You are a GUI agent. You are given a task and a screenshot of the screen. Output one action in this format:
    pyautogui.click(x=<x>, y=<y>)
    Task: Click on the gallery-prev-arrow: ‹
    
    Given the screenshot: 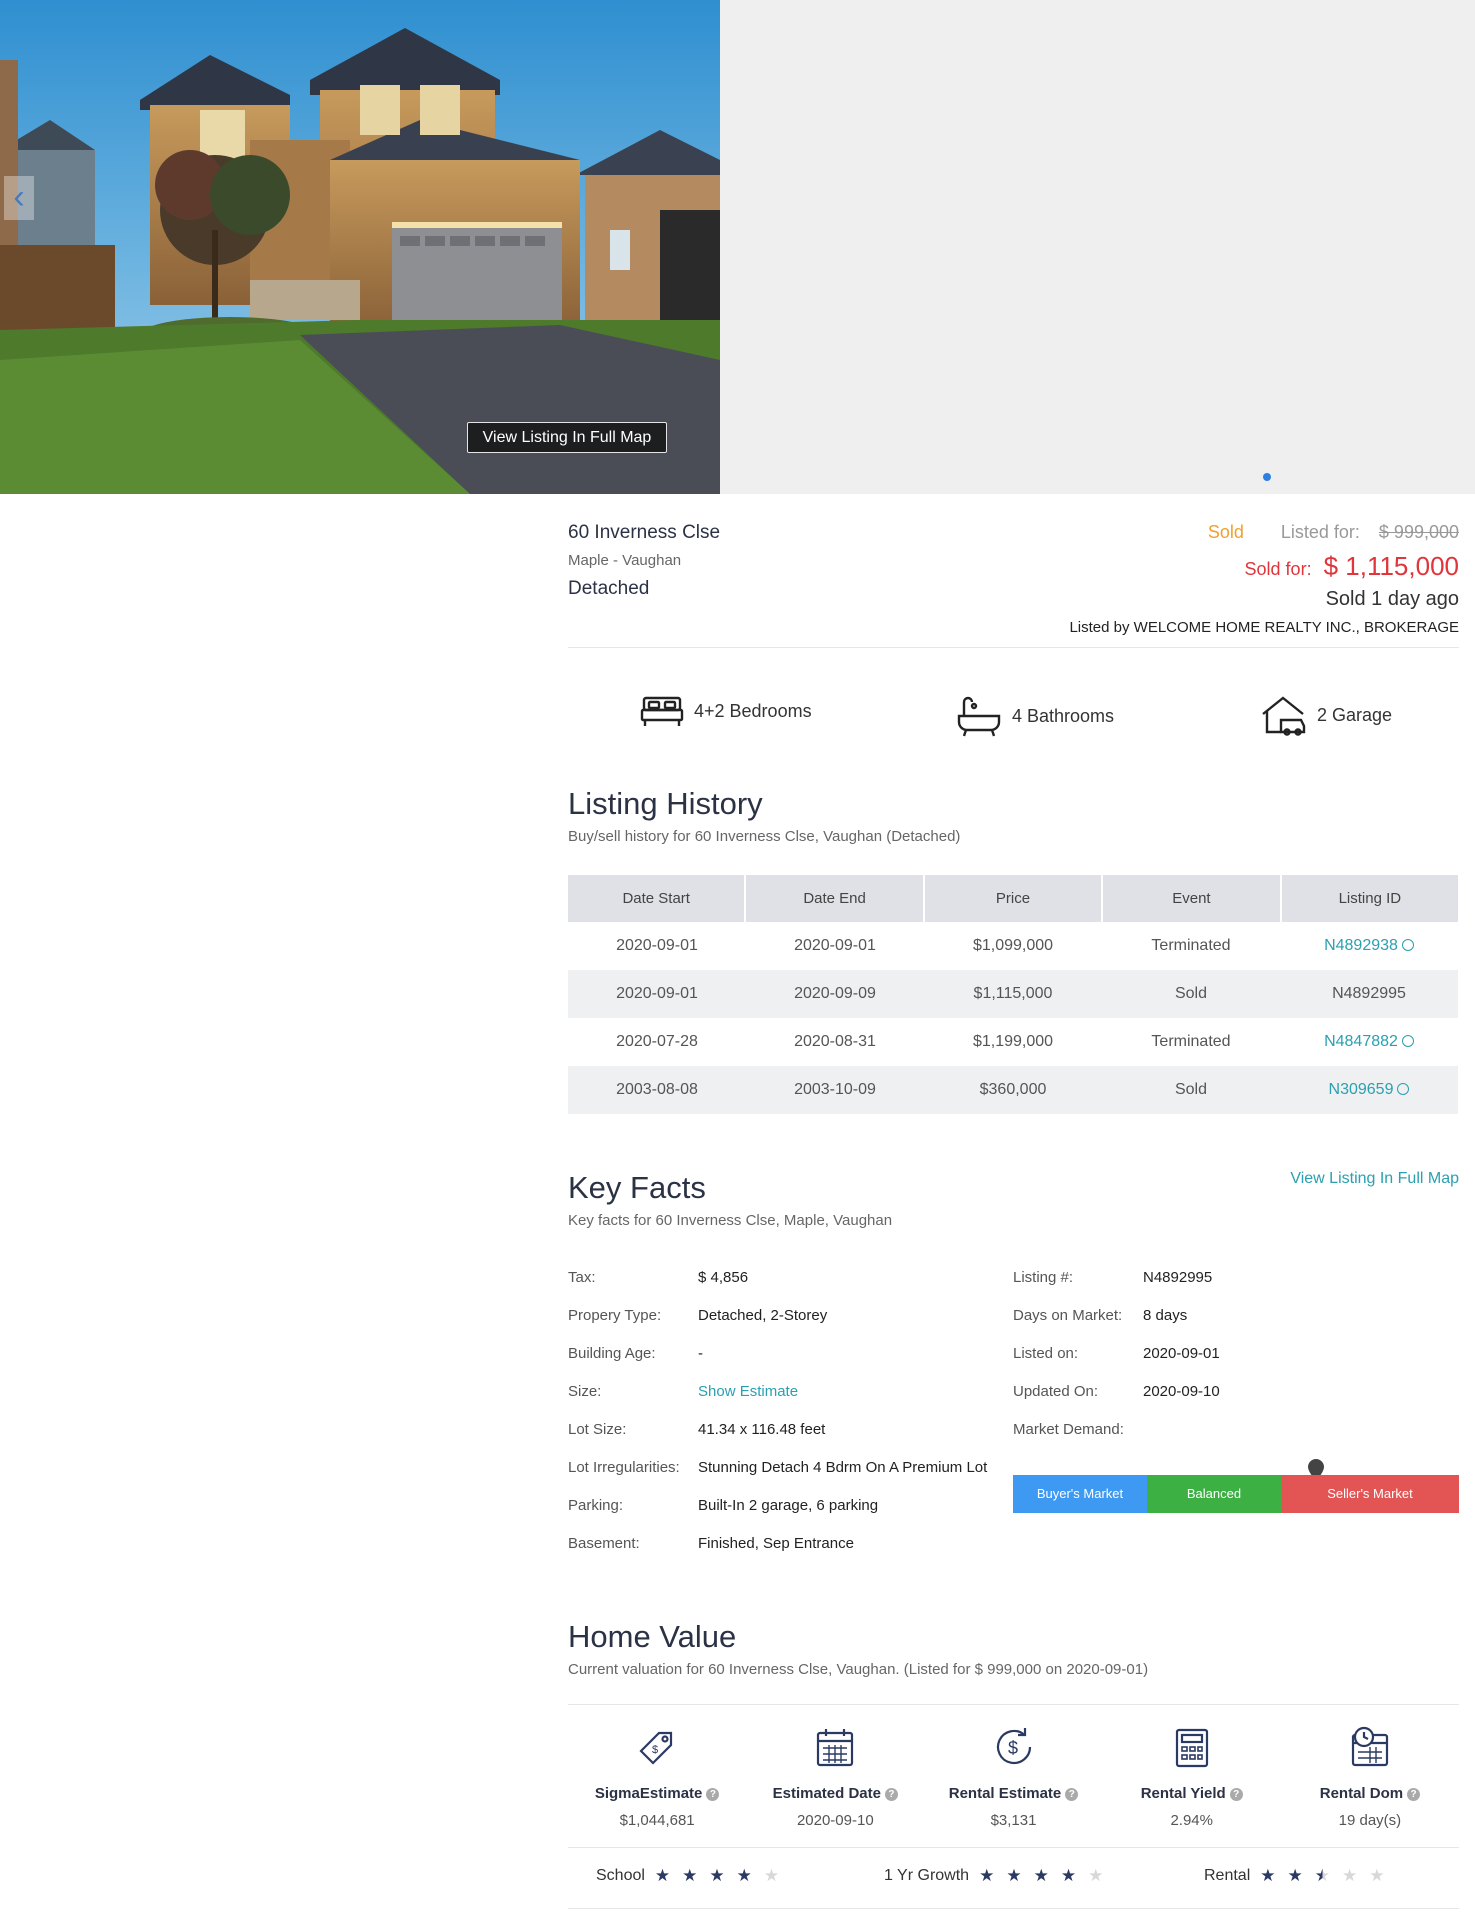 What is the action you would take?
    pyautogui.click(x=19, y=198)
    